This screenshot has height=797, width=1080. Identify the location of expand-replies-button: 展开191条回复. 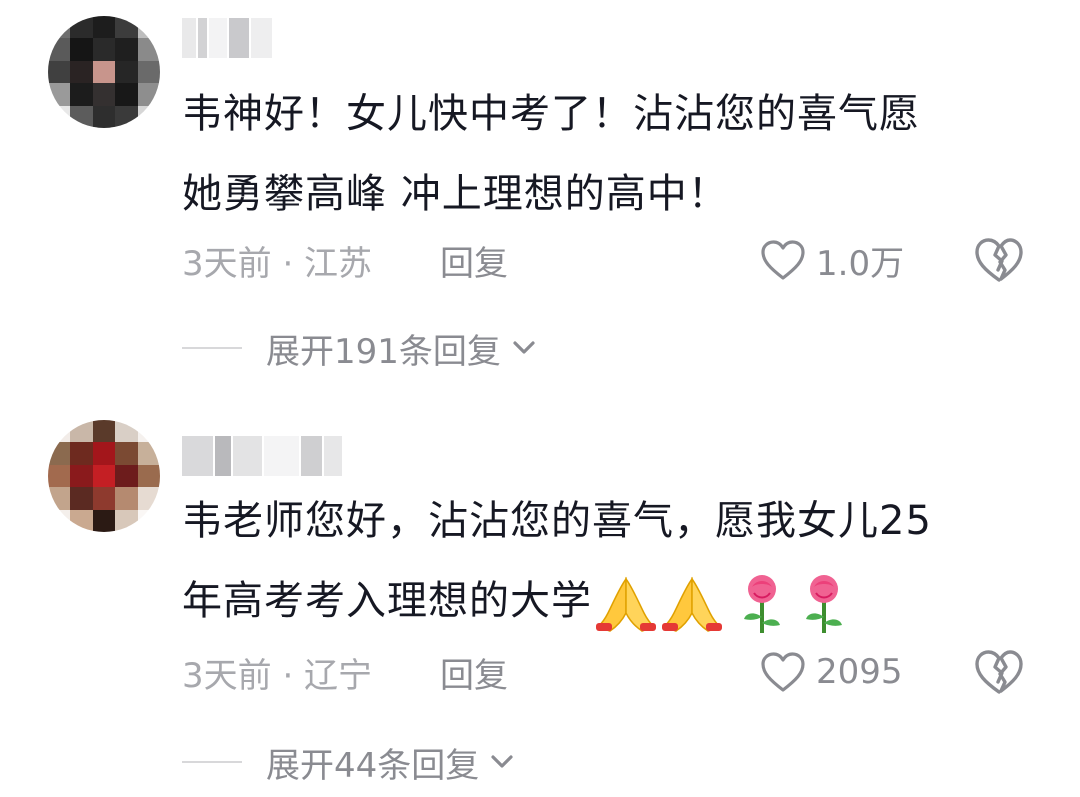
(360, 348).